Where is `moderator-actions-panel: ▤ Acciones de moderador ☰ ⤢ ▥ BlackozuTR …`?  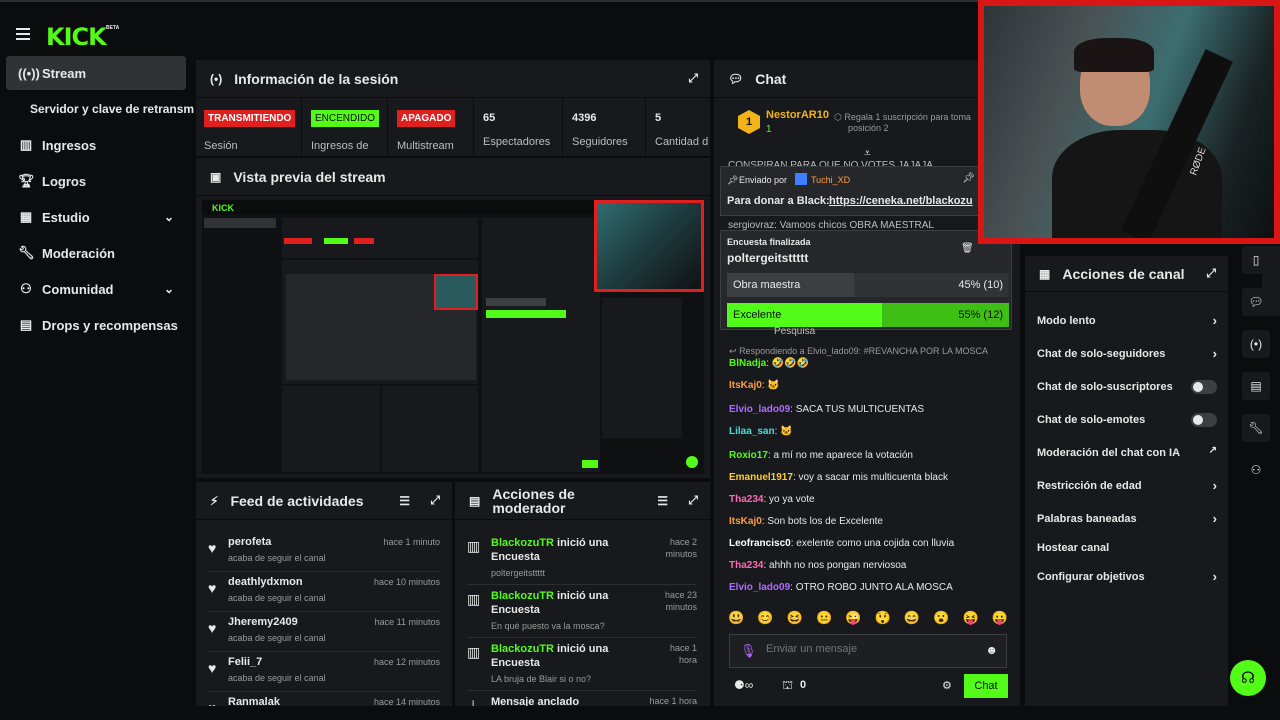 moderator-actions-panel: ▤ Acciones de moderador ☰ ⤢ ▥ BlackozuTR … is located at coordinates (582, 594).